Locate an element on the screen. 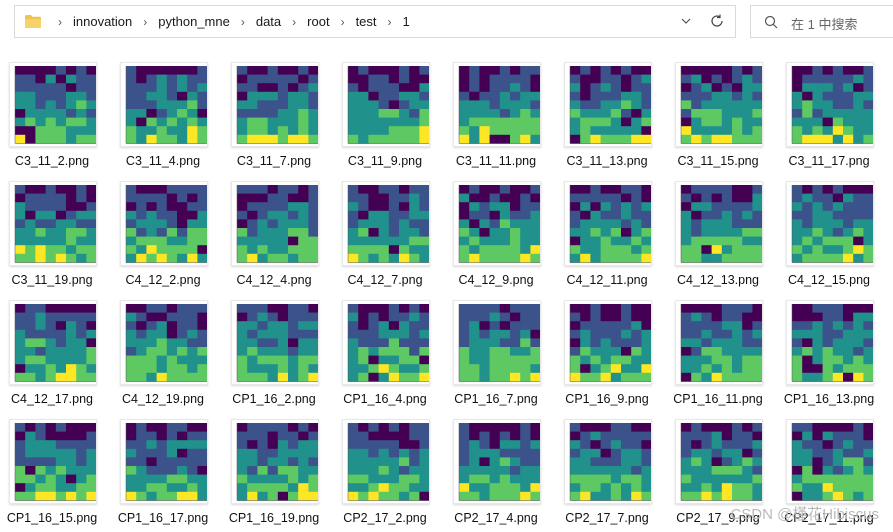 The image size is (893, 532). file-item: C4_12_9.png is located at coordinates (499, 235).